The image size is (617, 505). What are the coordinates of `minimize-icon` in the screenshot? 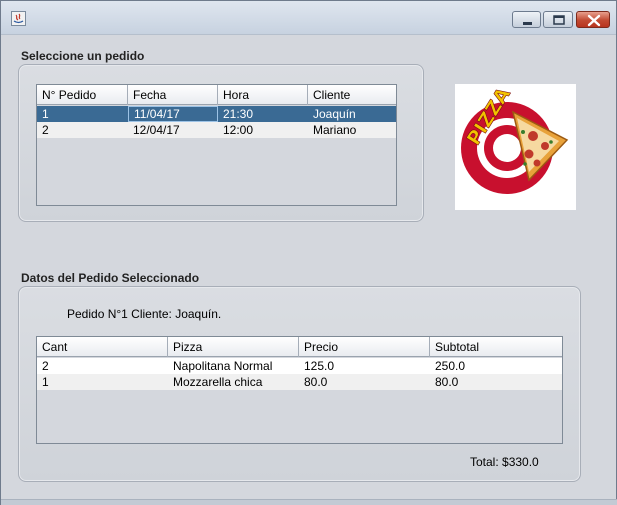 It's located at (527, 23).